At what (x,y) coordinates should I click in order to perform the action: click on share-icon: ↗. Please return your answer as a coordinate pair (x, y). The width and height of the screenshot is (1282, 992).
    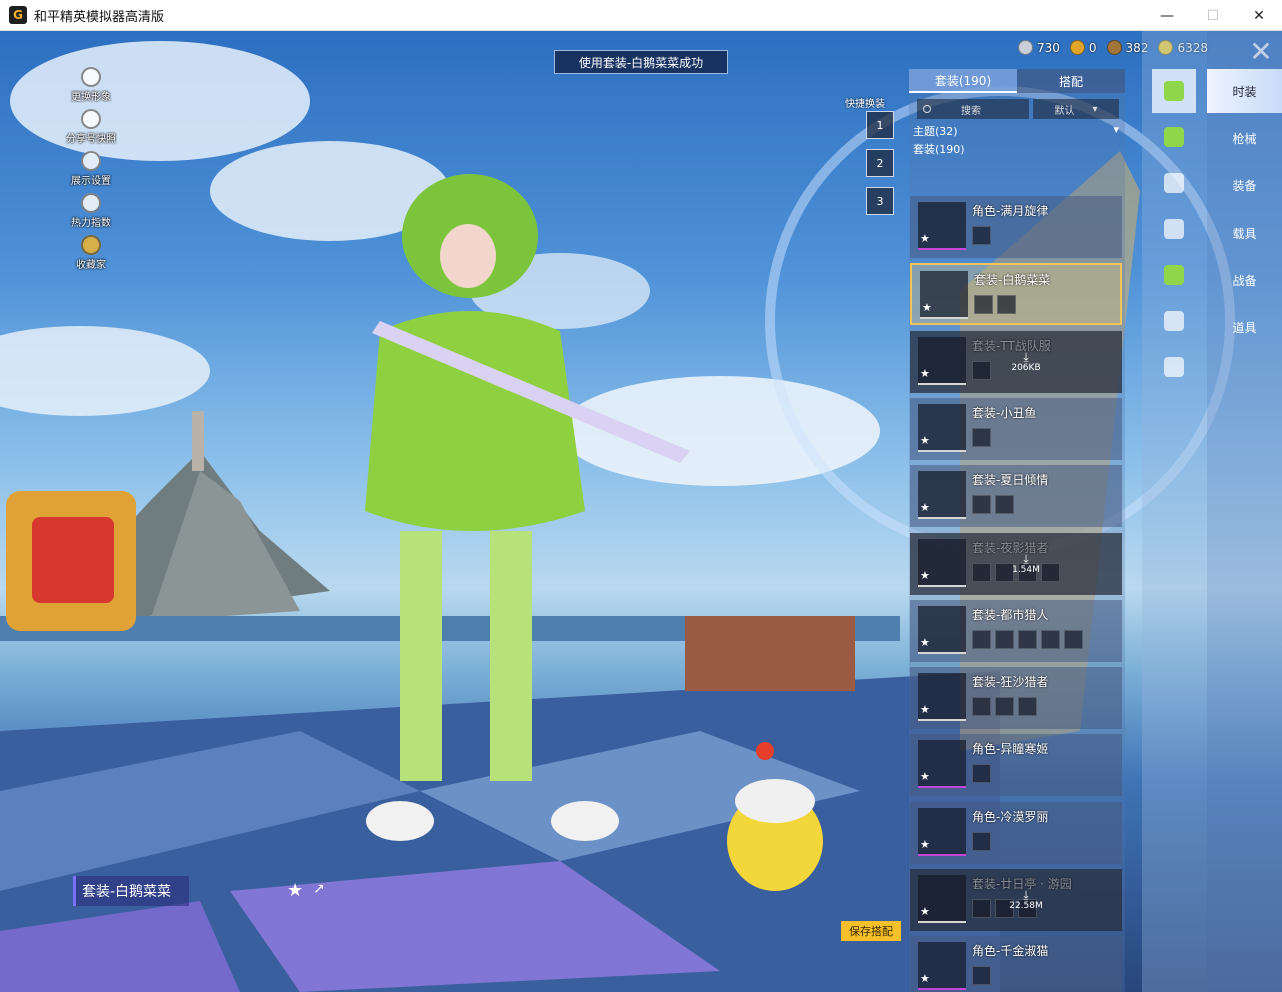
    Looking at the image, I should click on (319, 889).